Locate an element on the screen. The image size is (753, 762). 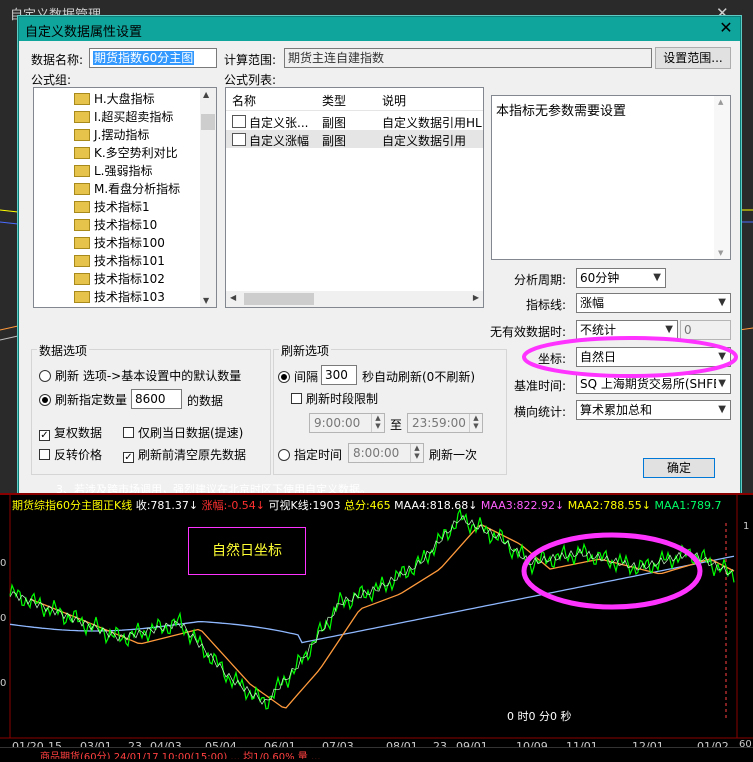
time-from-spinner: 9:00:00 ▲ ▼ is located at coordinates (347, 423).